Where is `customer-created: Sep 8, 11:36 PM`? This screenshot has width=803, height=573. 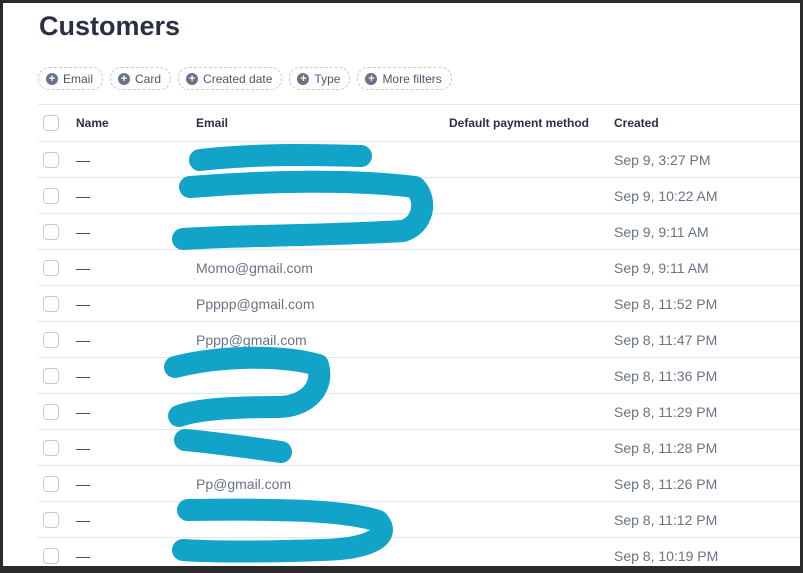
customer-created: Sep 8, 11:36 PM is located at coordinates (666, 375).